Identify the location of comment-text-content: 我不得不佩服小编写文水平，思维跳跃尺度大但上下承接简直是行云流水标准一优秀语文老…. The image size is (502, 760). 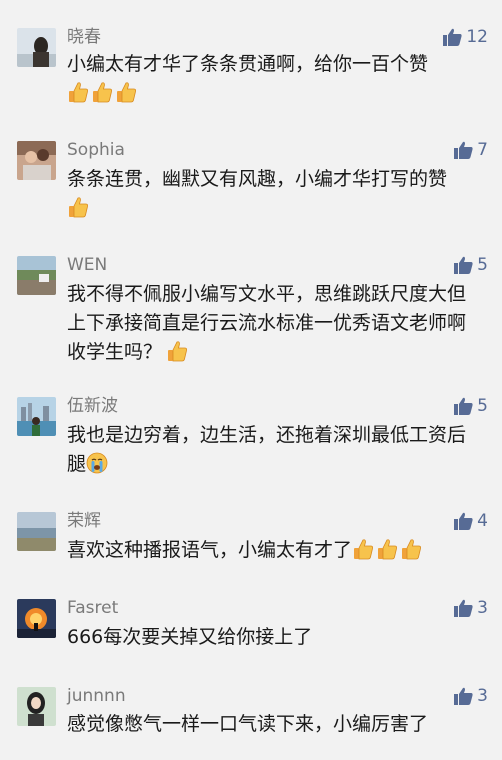
(267, 323).